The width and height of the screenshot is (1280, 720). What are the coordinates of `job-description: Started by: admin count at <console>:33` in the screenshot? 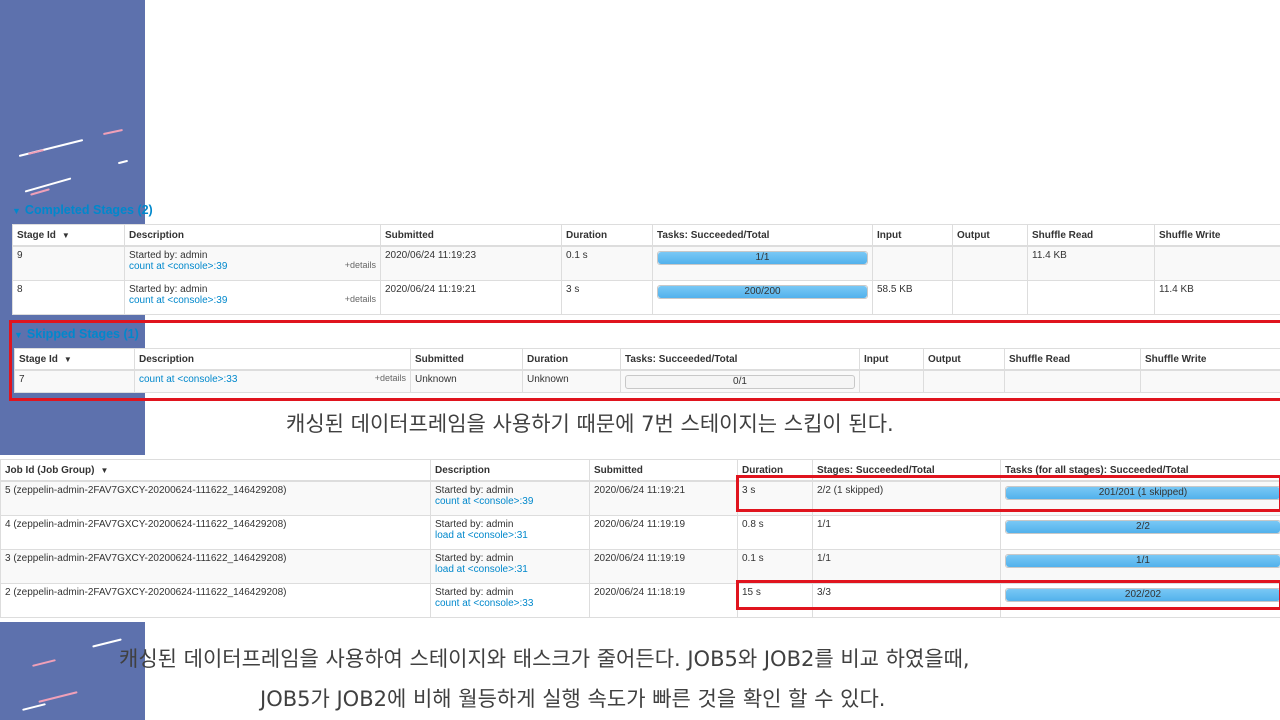 It's located at (510, 600).